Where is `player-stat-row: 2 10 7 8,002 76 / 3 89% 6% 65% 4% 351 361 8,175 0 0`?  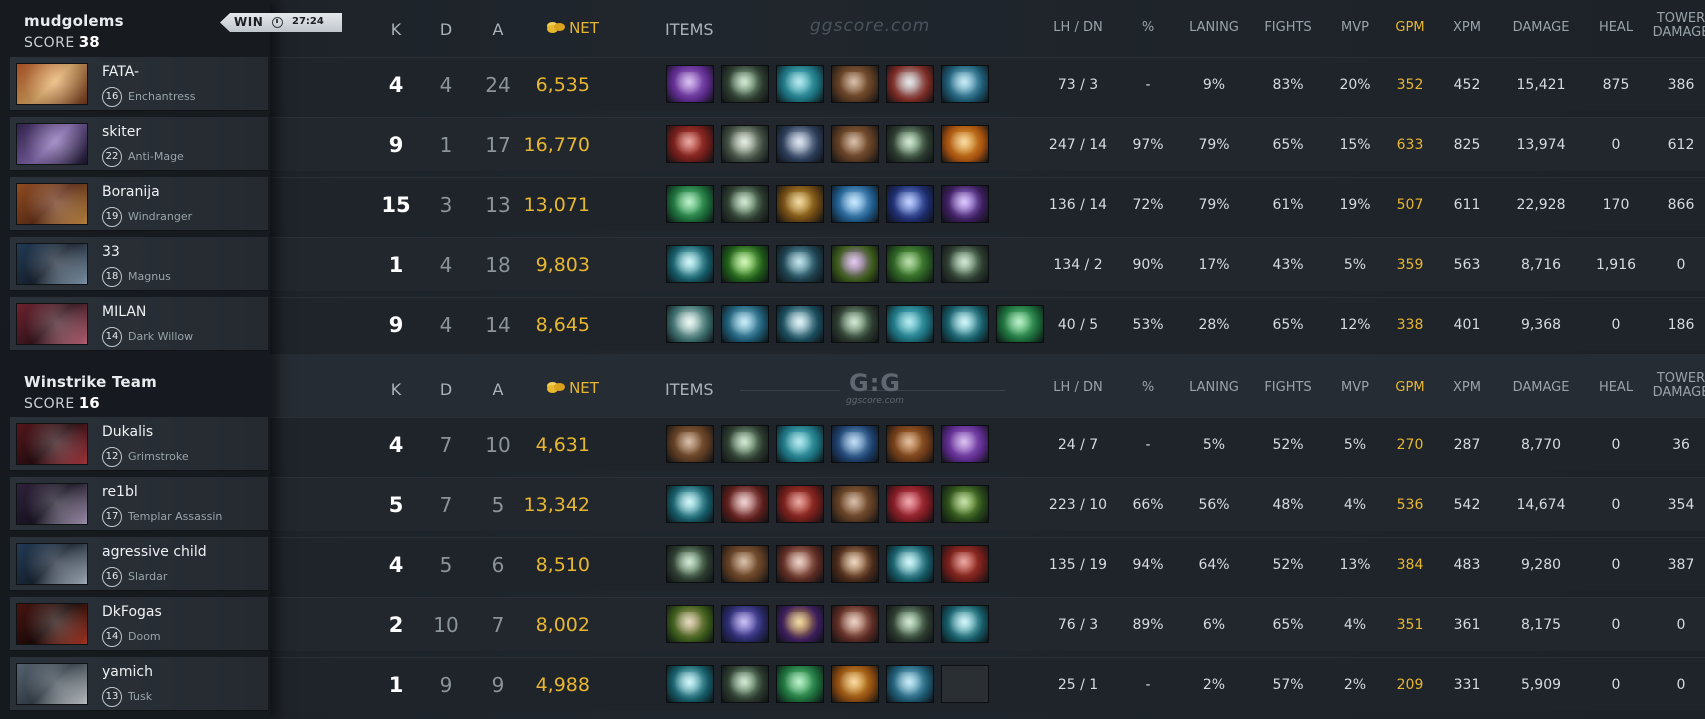
player-stat-row: 2 10 7 8,002 76 / 3 89% 6% 65% 4% 351 361 8,175 0 0 is located at coordinates (987, 624).